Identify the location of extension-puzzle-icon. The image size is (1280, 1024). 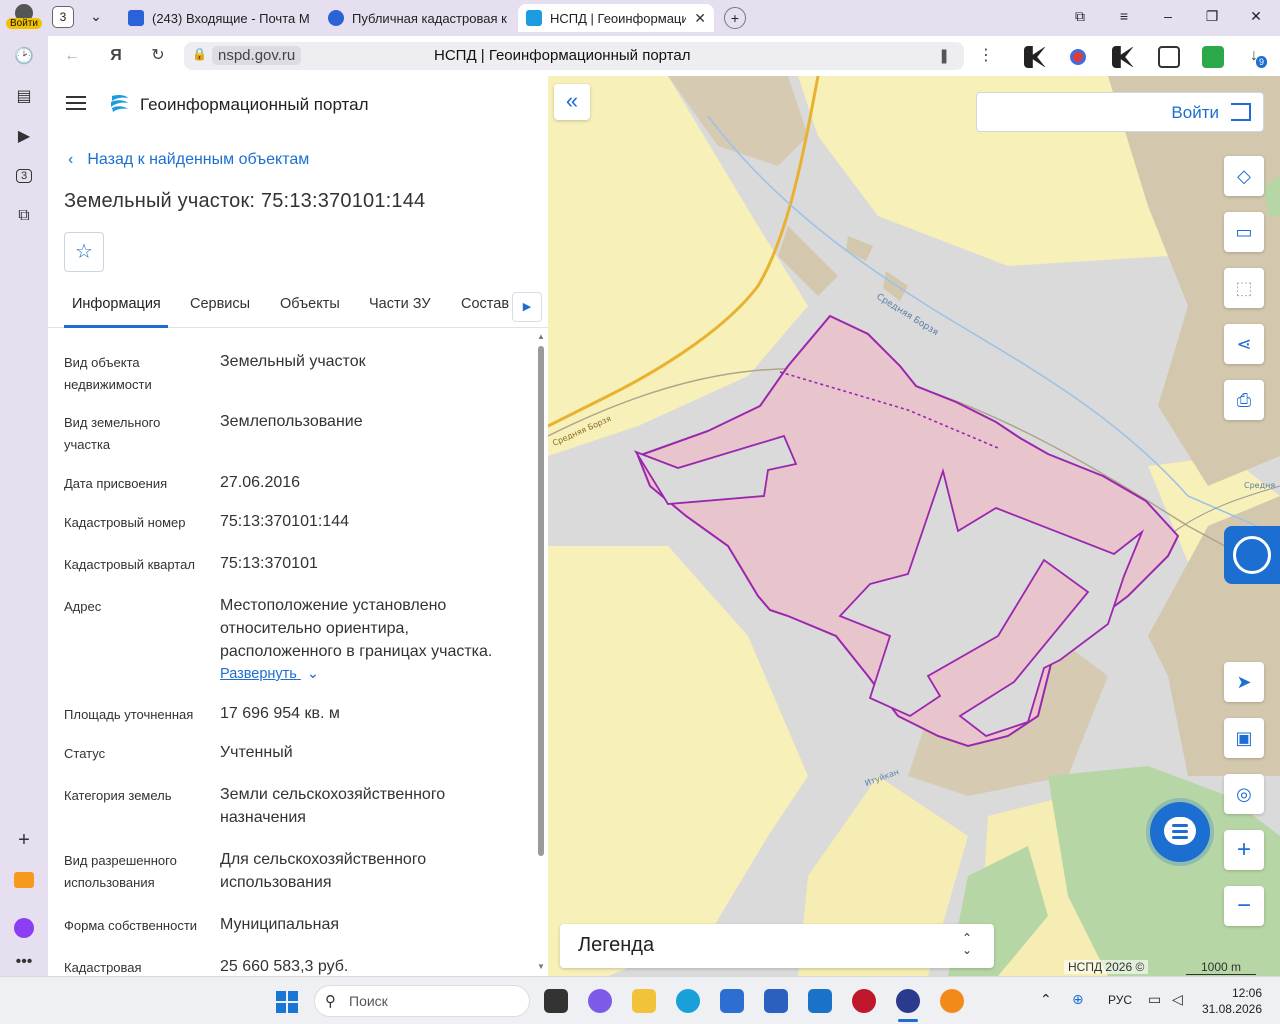
(1169, 57).